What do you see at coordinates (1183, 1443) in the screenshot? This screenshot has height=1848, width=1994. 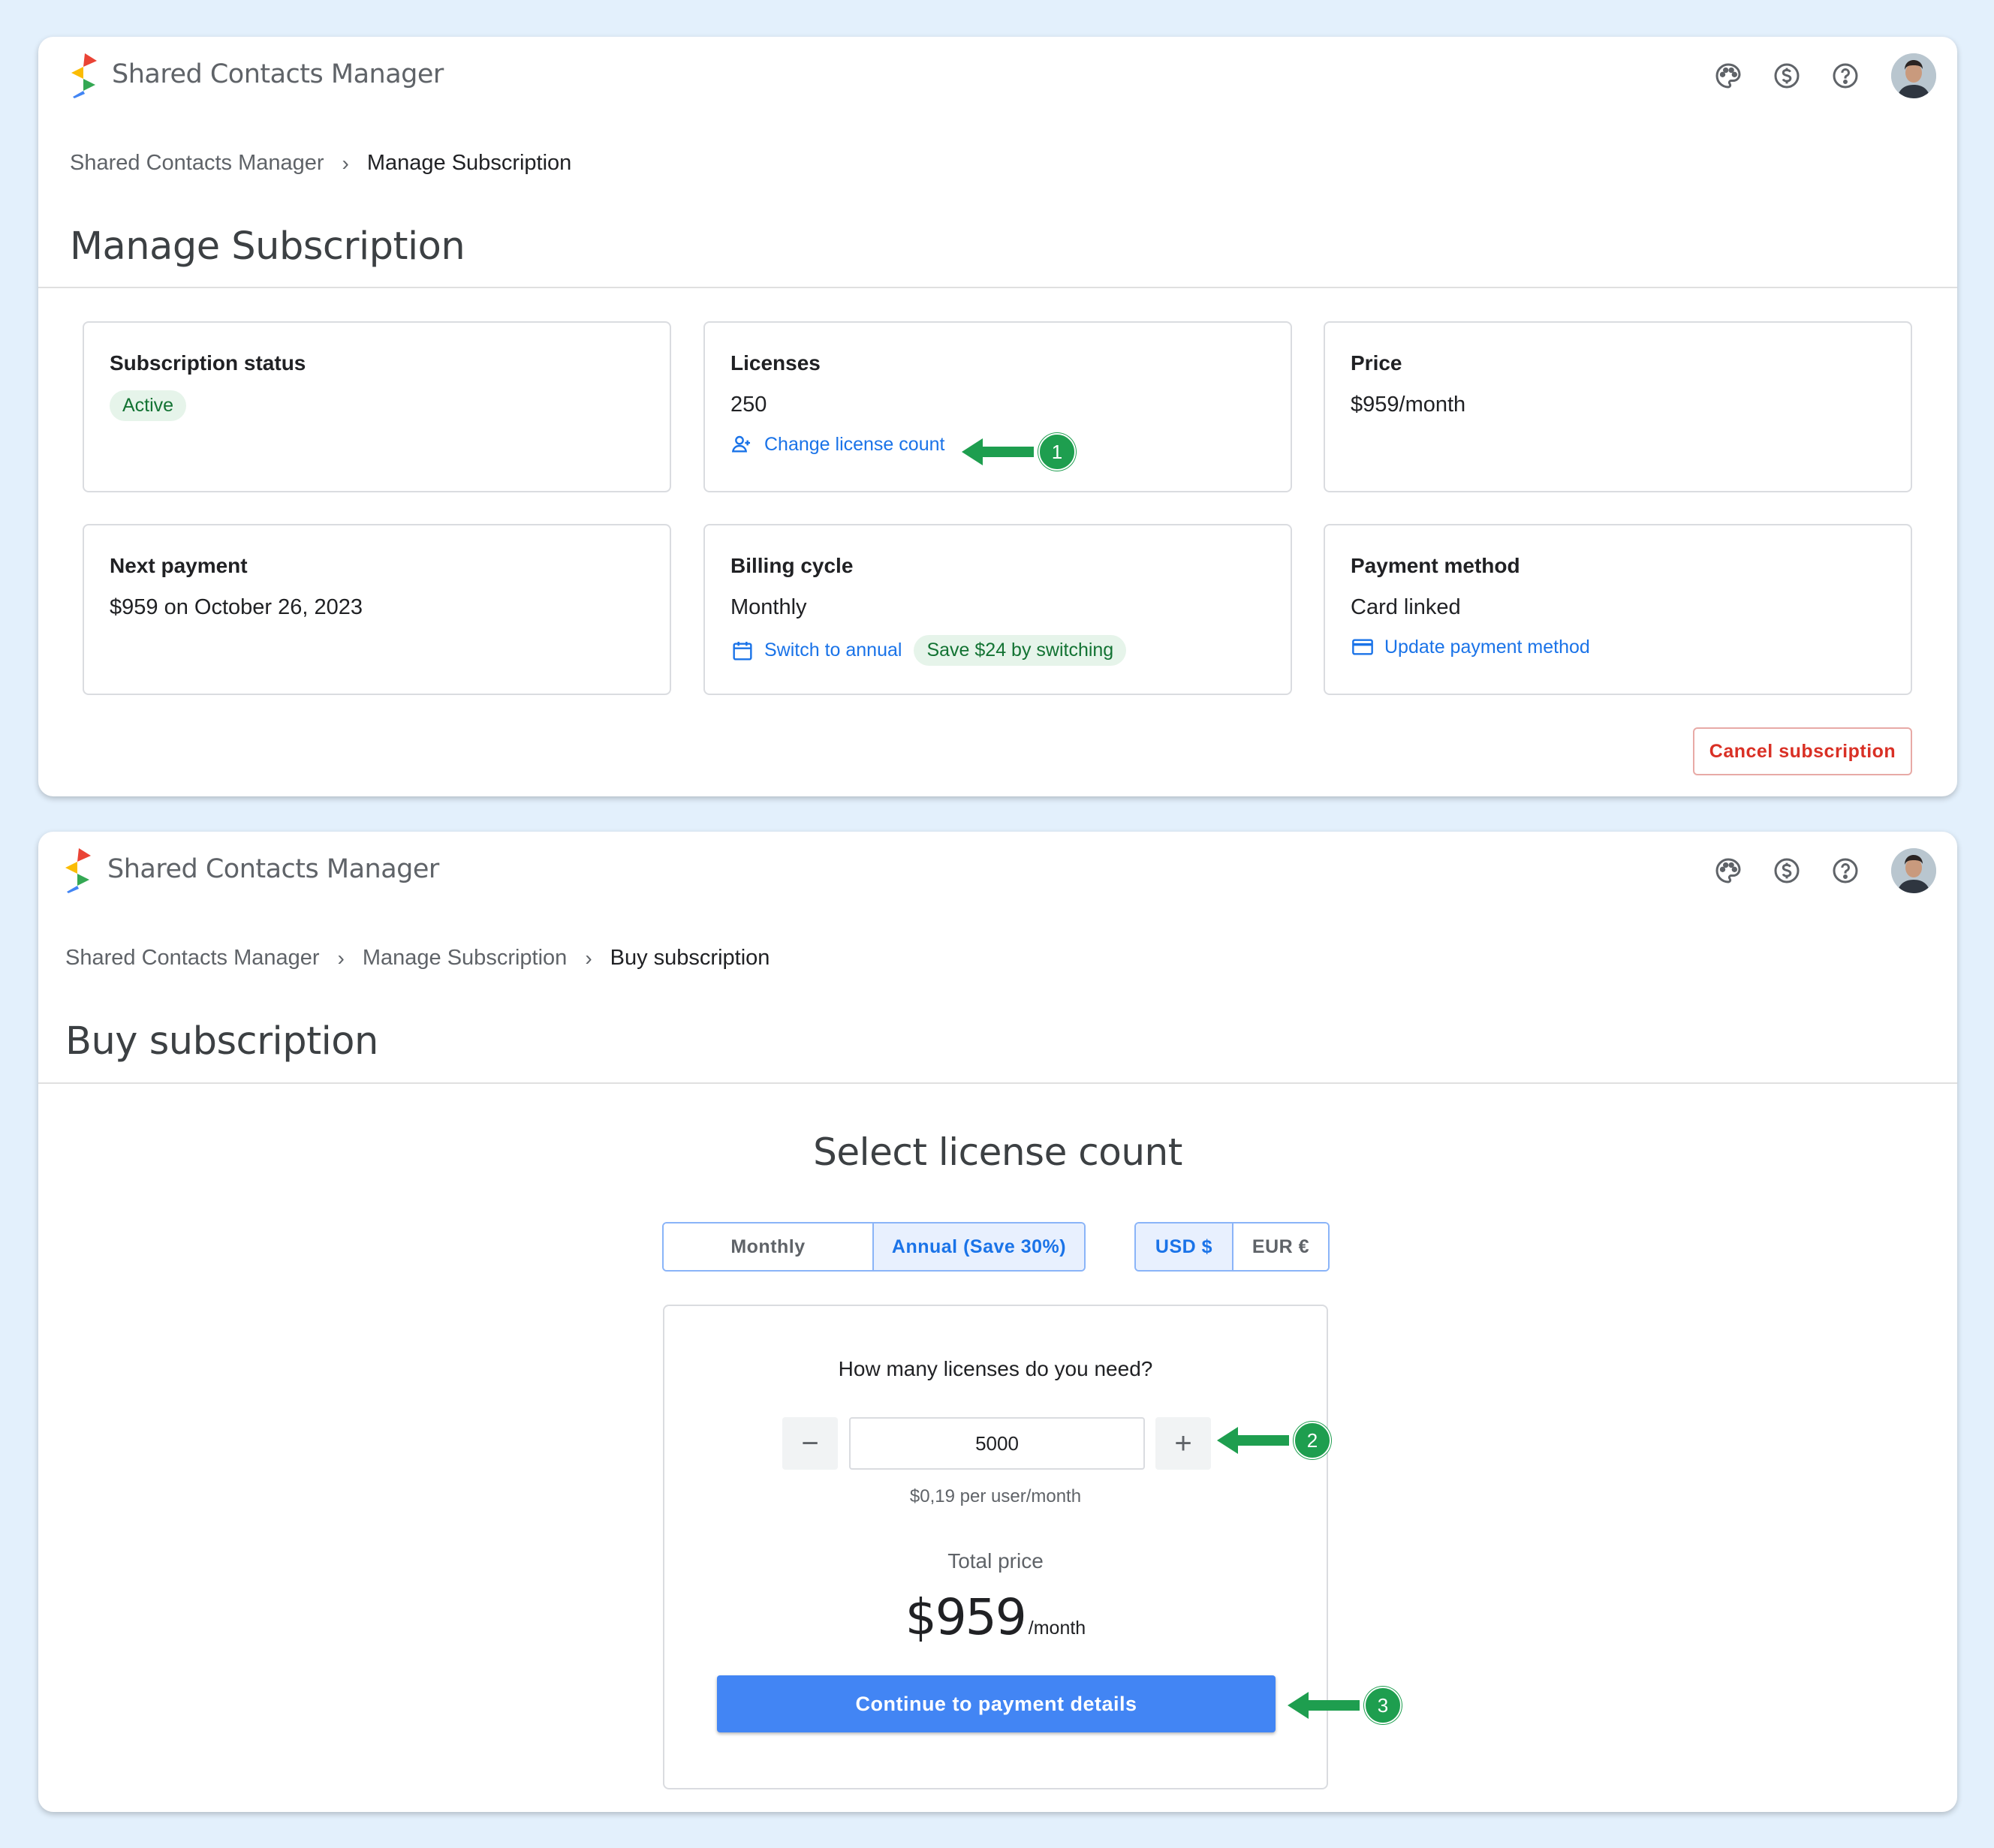 I see `increment-button: +` at bounding box center [1183, 1443].